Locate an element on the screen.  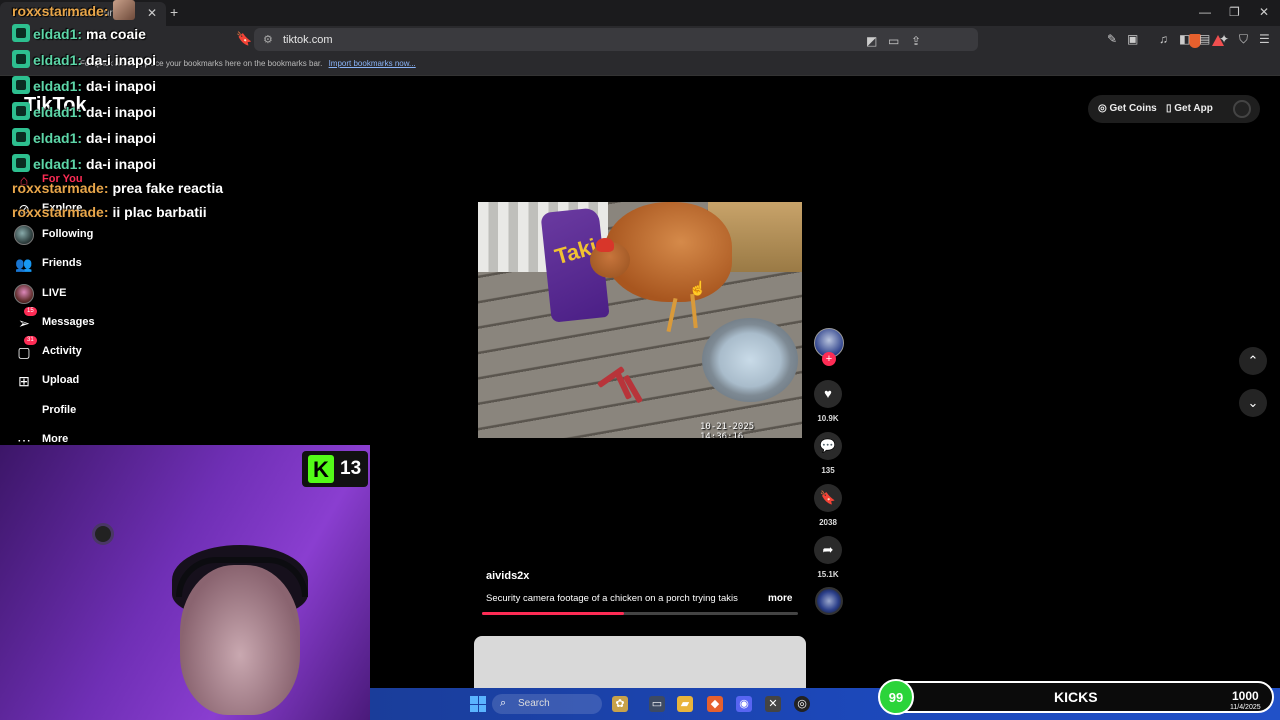
save-button: 🔖 is located at coordinates (828, 498).